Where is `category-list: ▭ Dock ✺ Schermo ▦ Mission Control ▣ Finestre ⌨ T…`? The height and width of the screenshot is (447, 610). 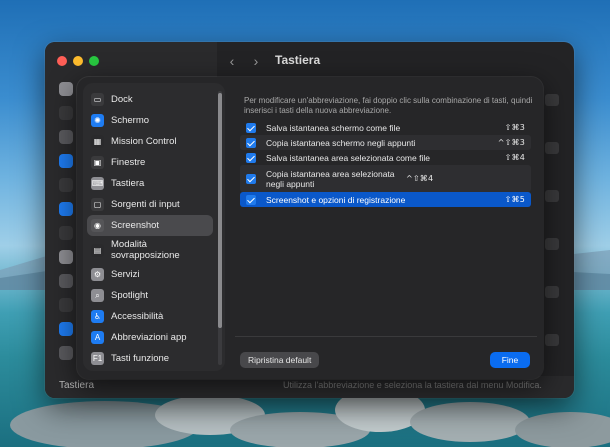
category-list: ▭ Dock ✺ Schermo ▦ Mission Control ▣ Finestre ⌨ T… is located at coordinates (150, 230).